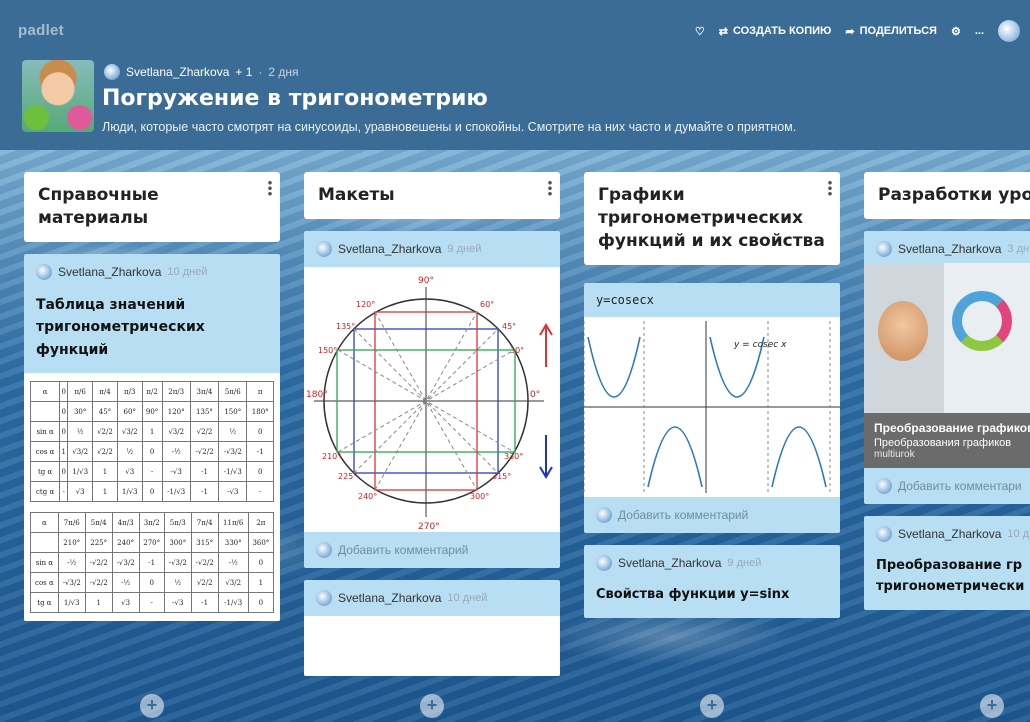  I want to click on cosec-graph-icon: y = cosec x, so click(712, 406).